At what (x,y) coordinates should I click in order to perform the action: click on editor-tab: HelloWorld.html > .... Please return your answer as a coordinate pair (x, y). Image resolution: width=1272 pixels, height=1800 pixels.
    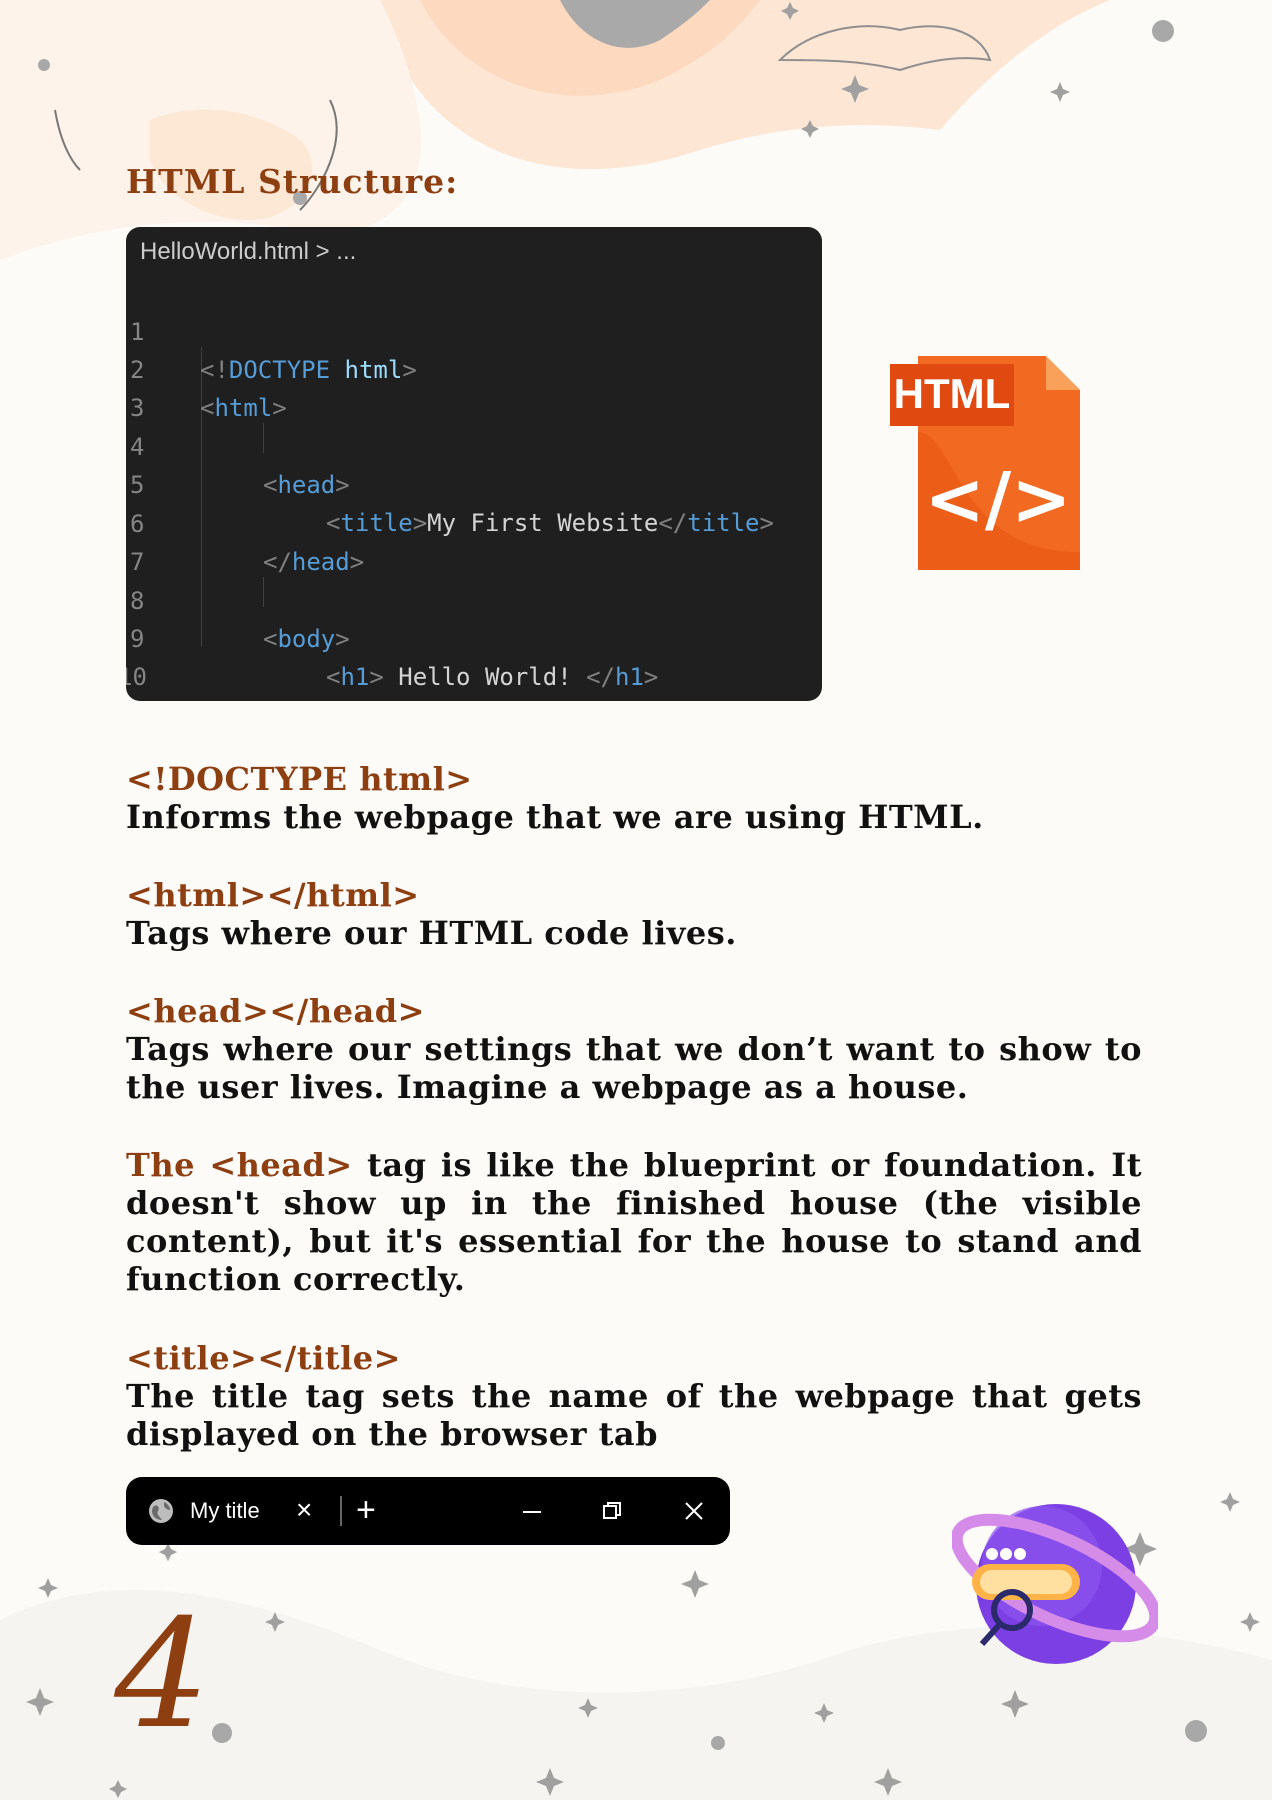
    Looking at the image, I should click on (248, 251).